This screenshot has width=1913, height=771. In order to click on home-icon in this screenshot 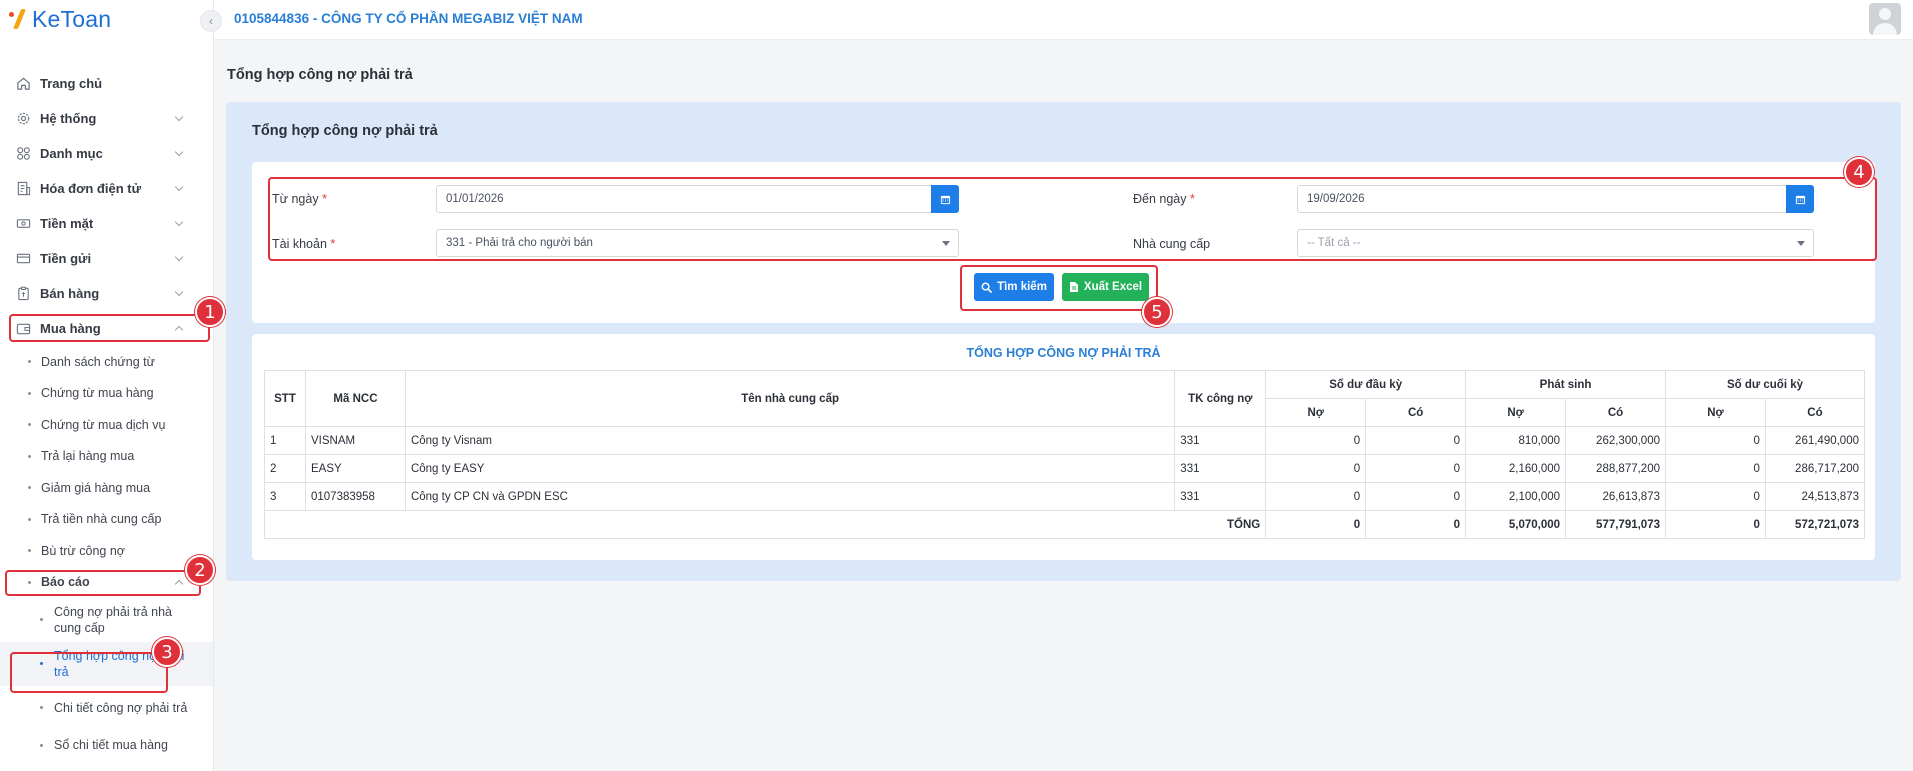, I will do `click(23, 84)`.